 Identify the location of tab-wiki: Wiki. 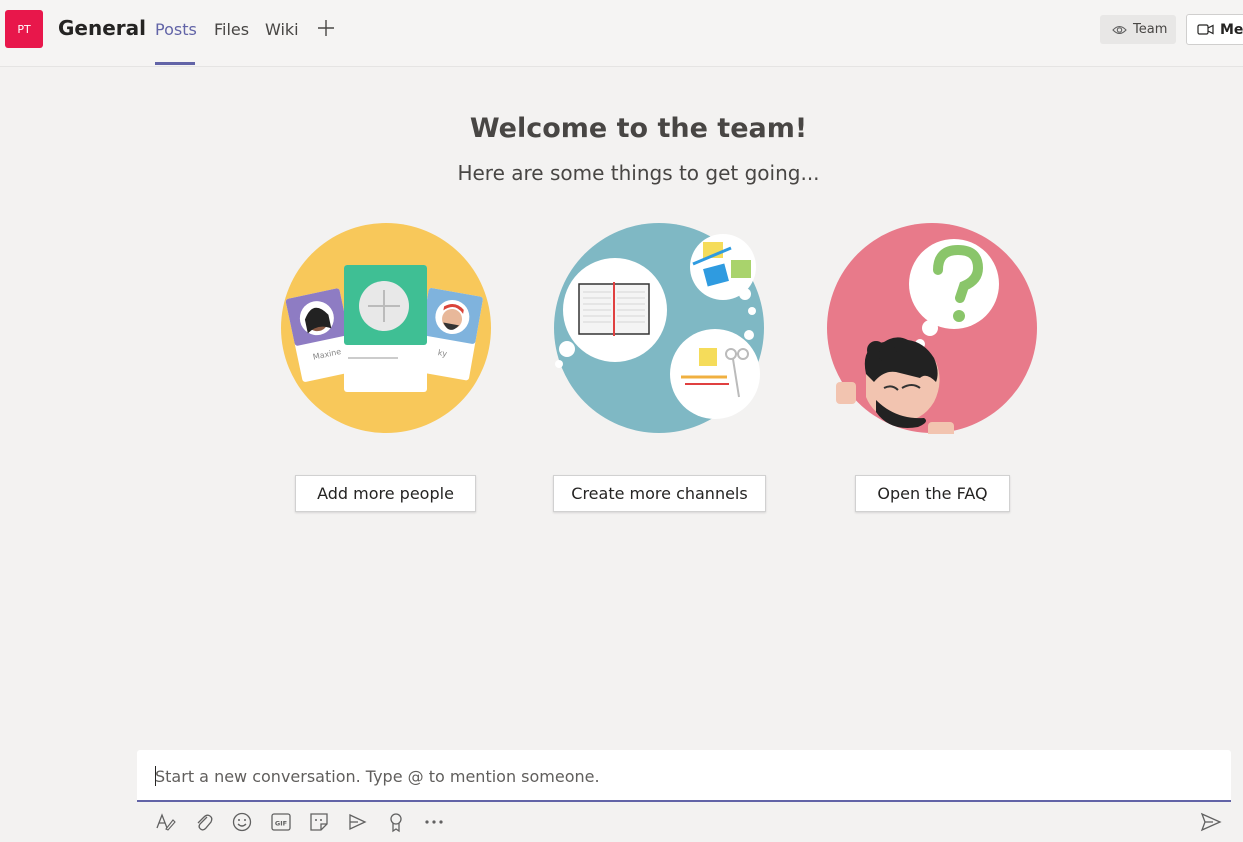
(282, 29).